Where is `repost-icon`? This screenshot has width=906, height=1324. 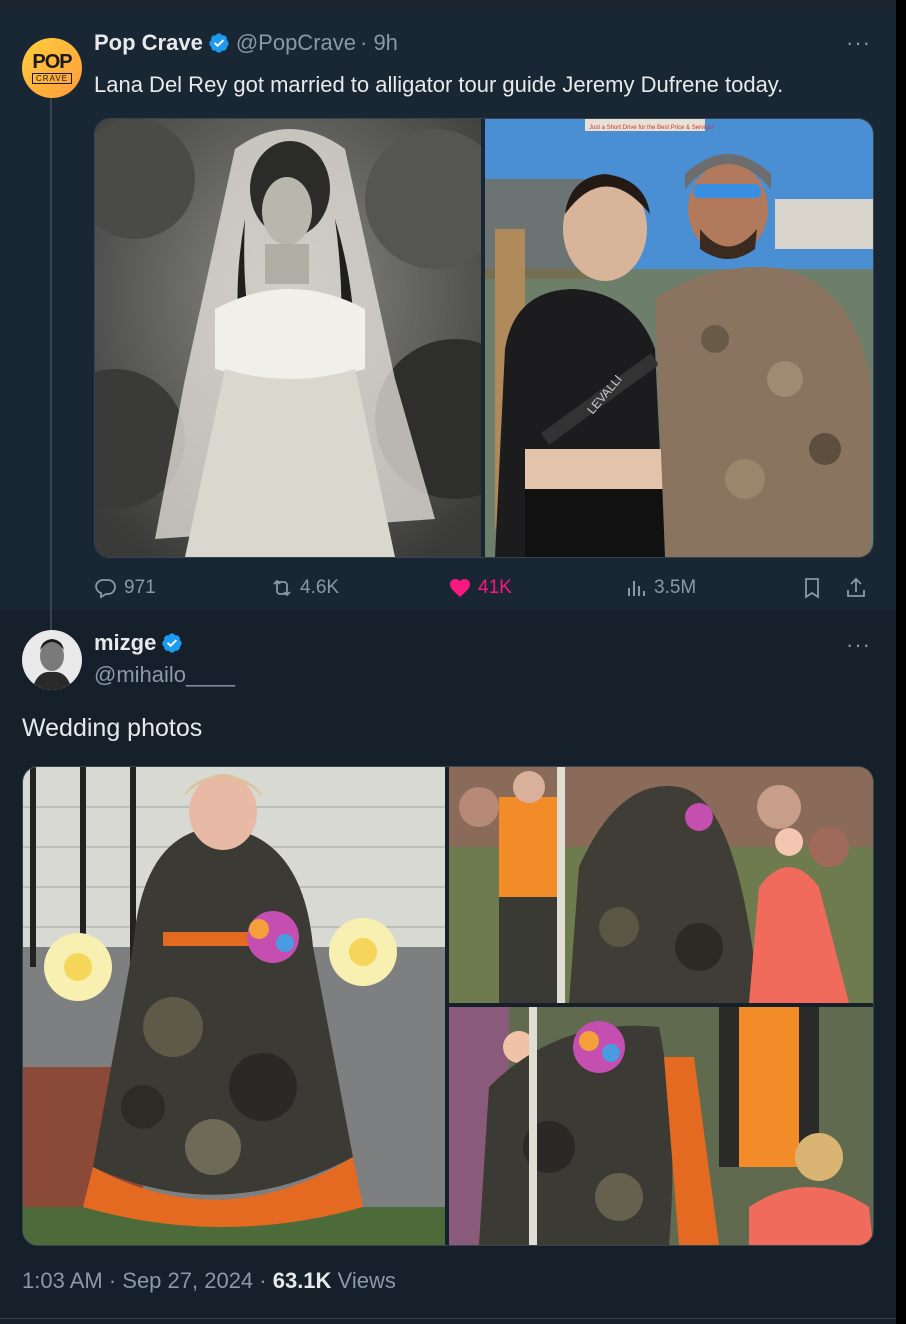
repost-icon is located at coordinates (282, 588).